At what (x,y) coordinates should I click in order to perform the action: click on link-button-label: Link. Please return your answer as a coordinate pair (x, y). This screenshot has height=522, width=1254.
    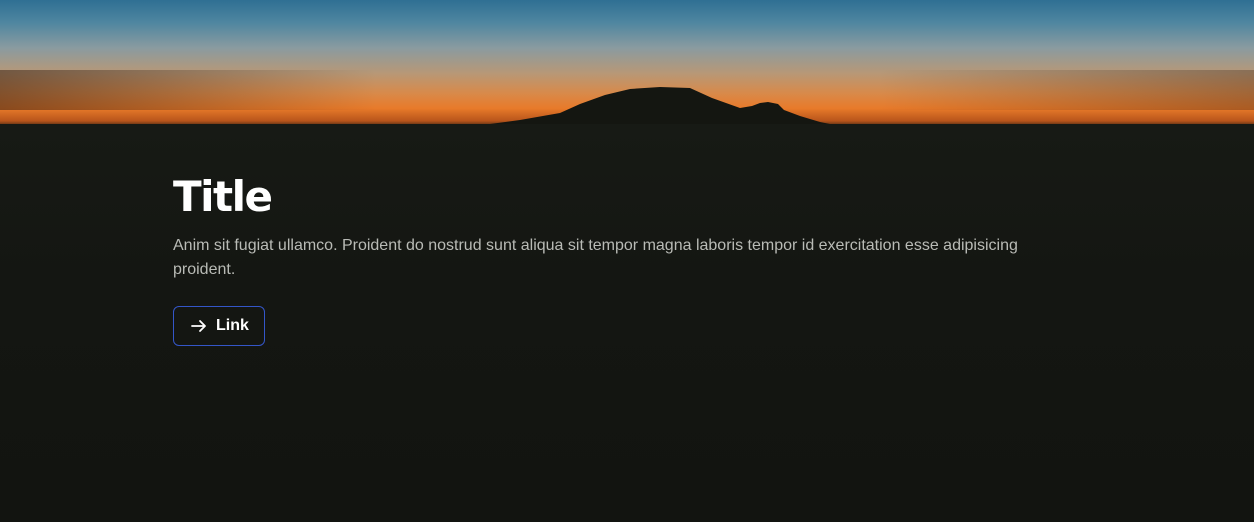
    Looking at the image, I should click on (232, 325).